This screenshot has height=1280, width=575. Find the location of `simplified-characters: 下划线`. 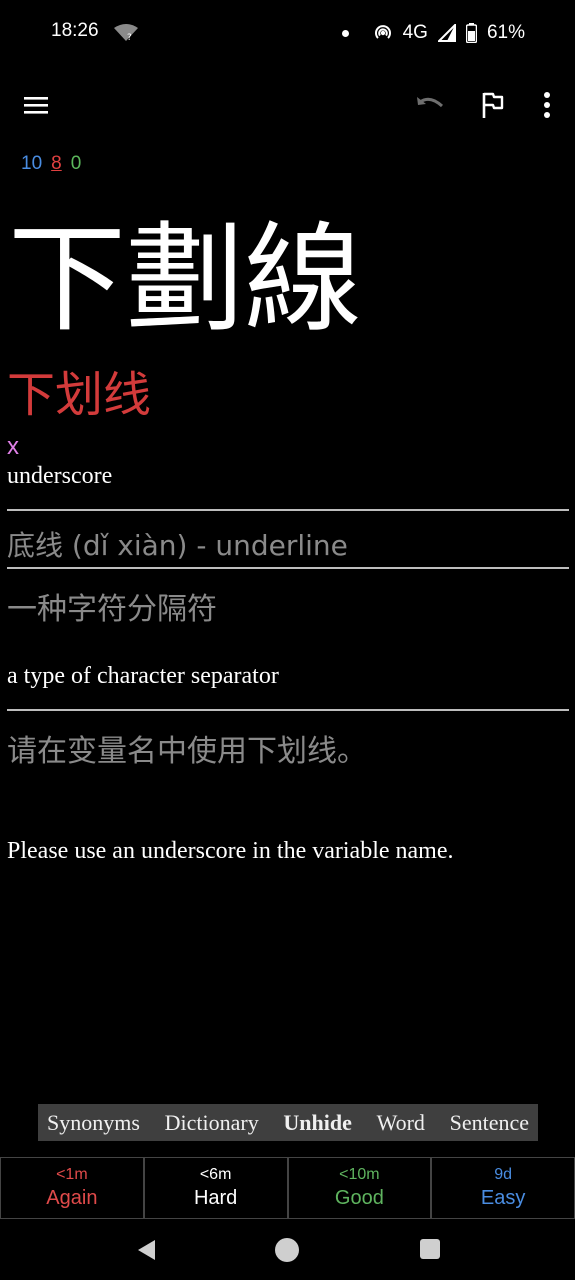

simplified-characters: 下划线 is located at coordinates (79, 395).